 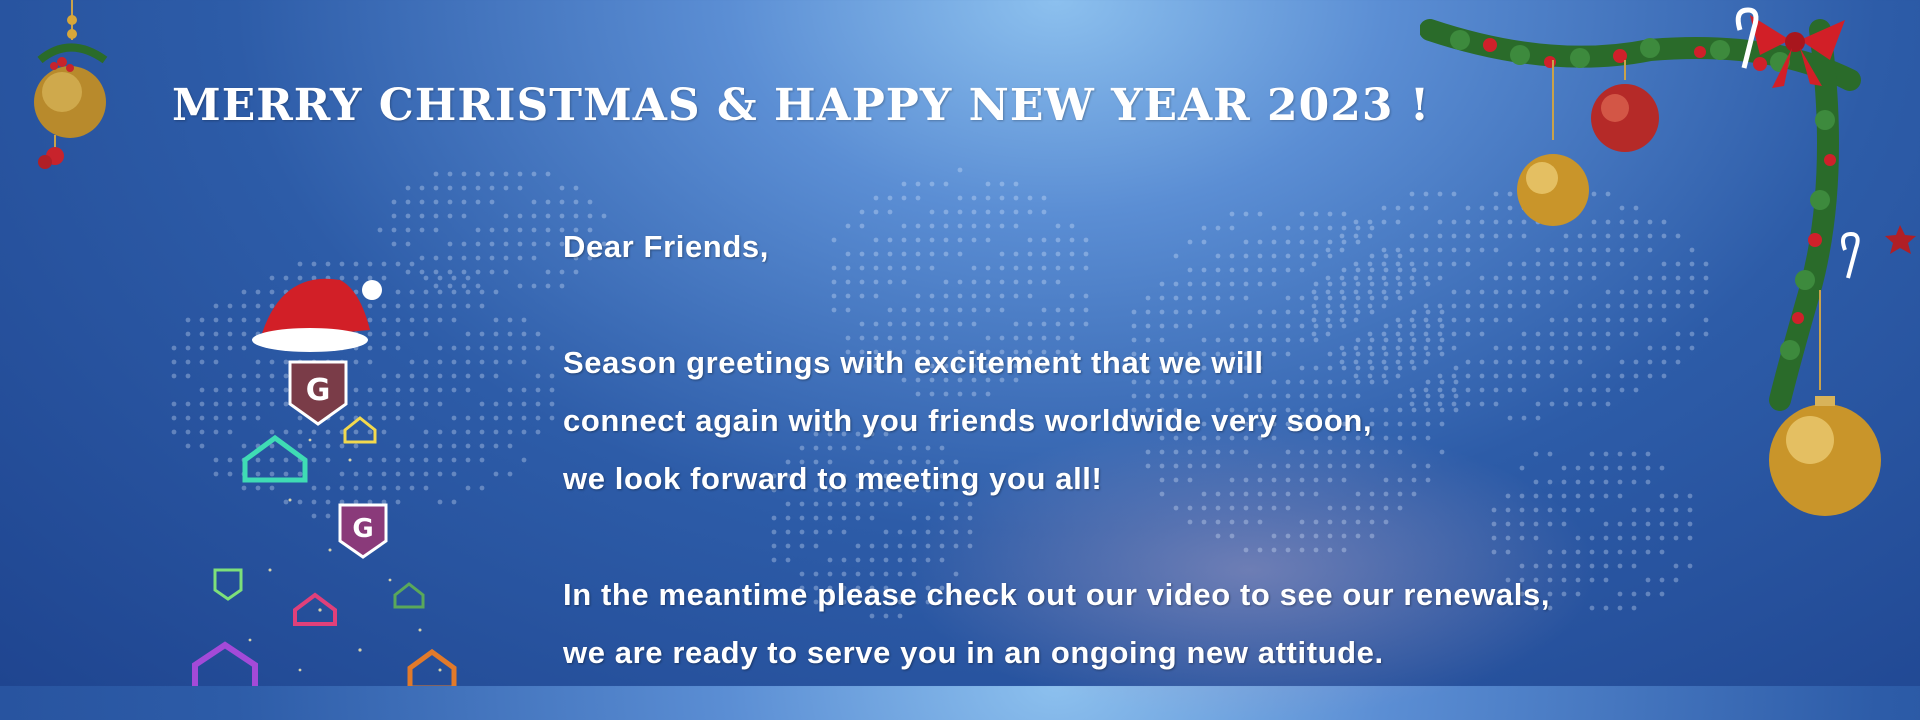 I want to click on logo-christmas-tree-icon: G G, so click(x=324, y=482).